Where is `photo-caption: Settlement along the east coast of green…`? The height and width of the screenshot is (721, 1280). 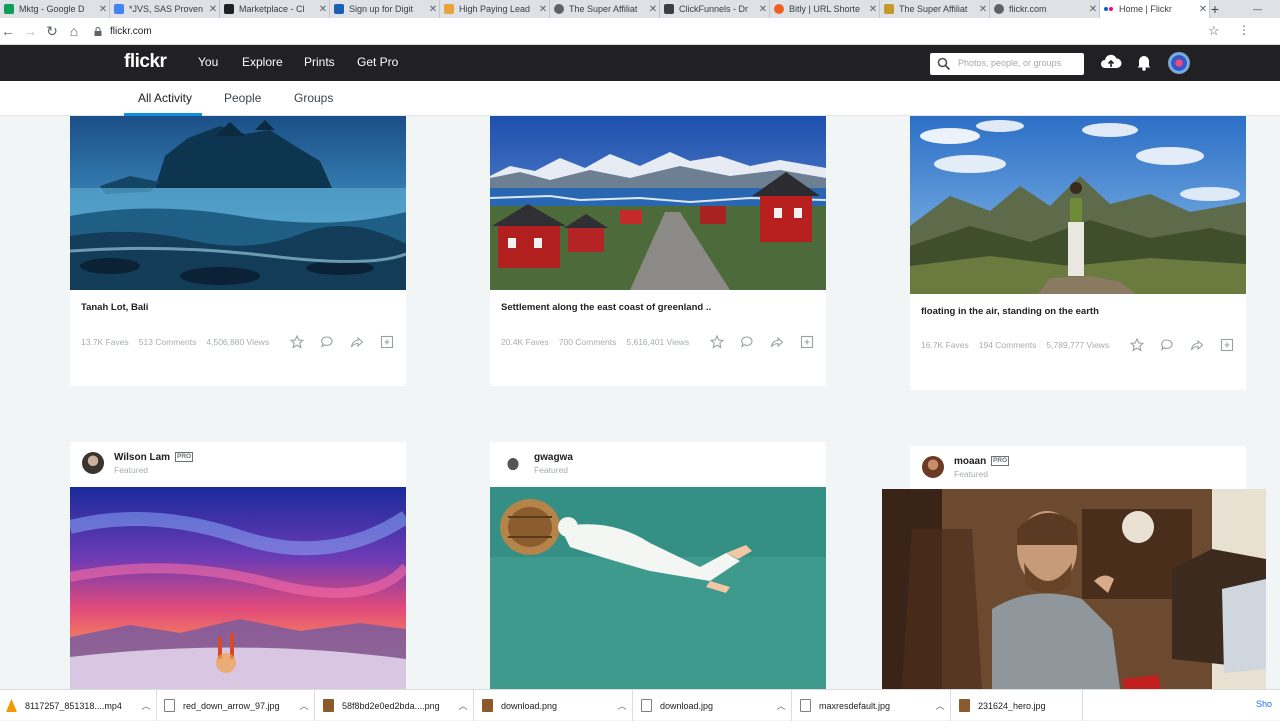 photo-caption: Settlement along the east coast of green… is located at coordinates (606, 307).